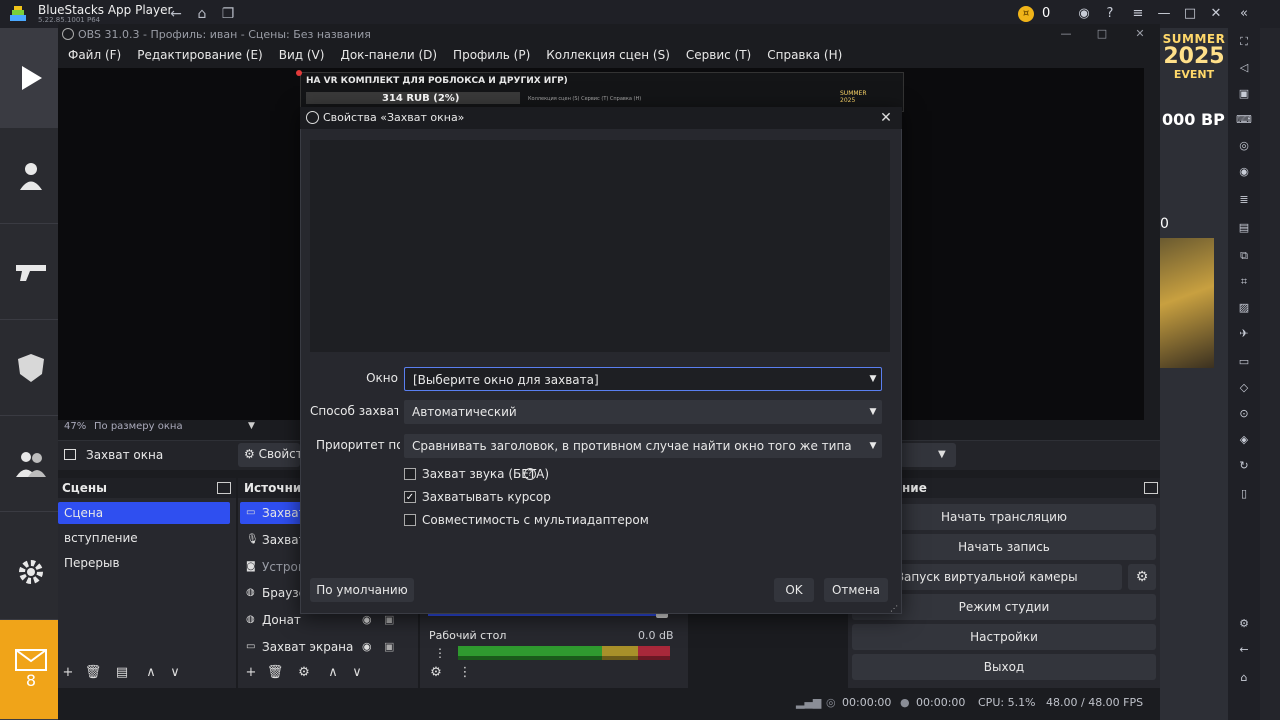 The image size is (1280, 720). What do you see at coordinates (1244, 256) in the screenshot?
I see `screenshot-icon: ⧉` at bounding box center [1244, 256].